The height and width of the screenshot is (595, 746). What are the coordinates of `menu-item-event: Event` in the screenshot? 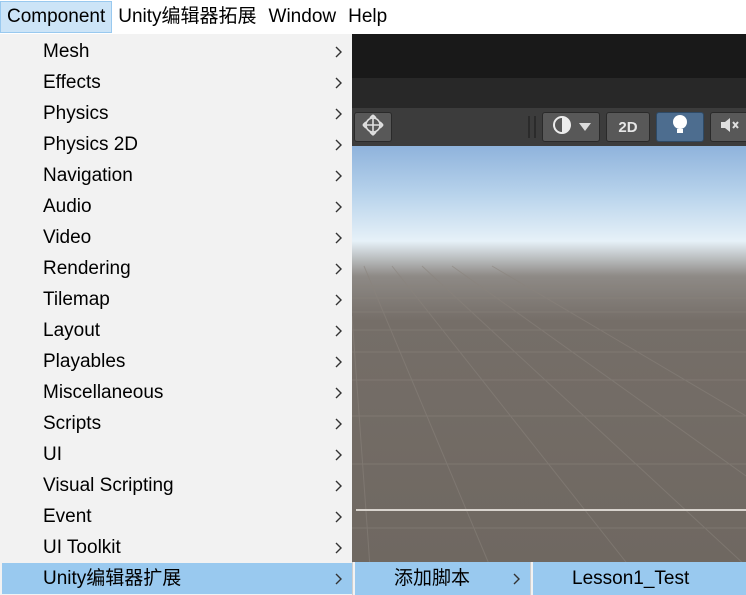 It's located at (177, 516).